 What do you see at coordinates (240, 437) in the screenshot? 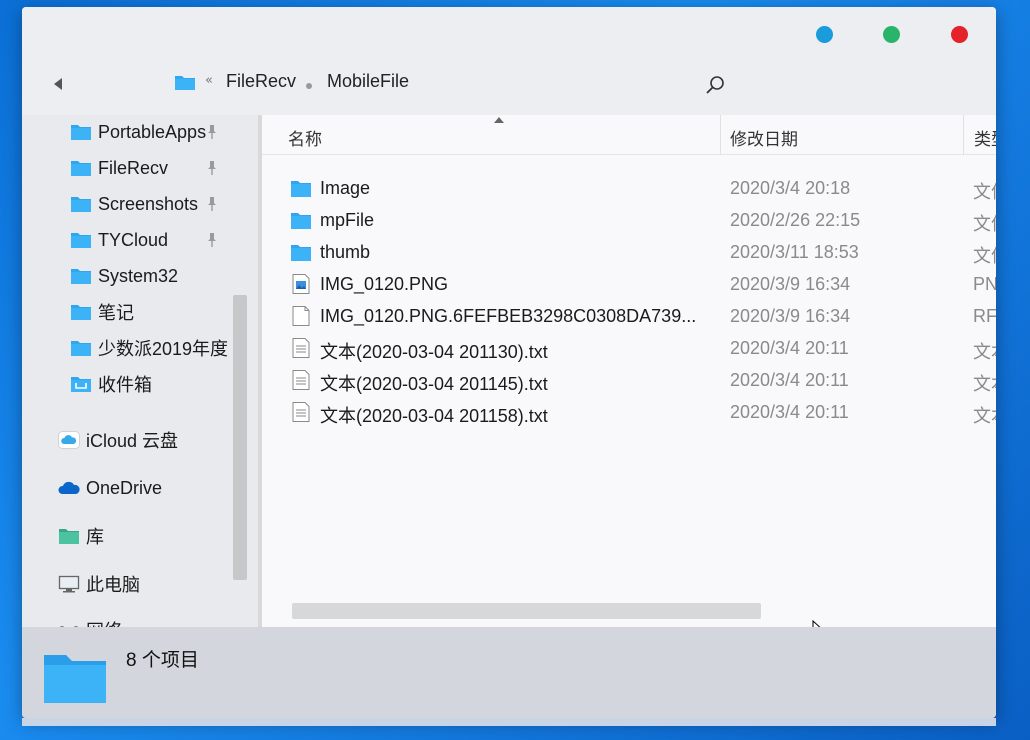
I see `sidebar-scrollbar` at bounding box center [240, 437].